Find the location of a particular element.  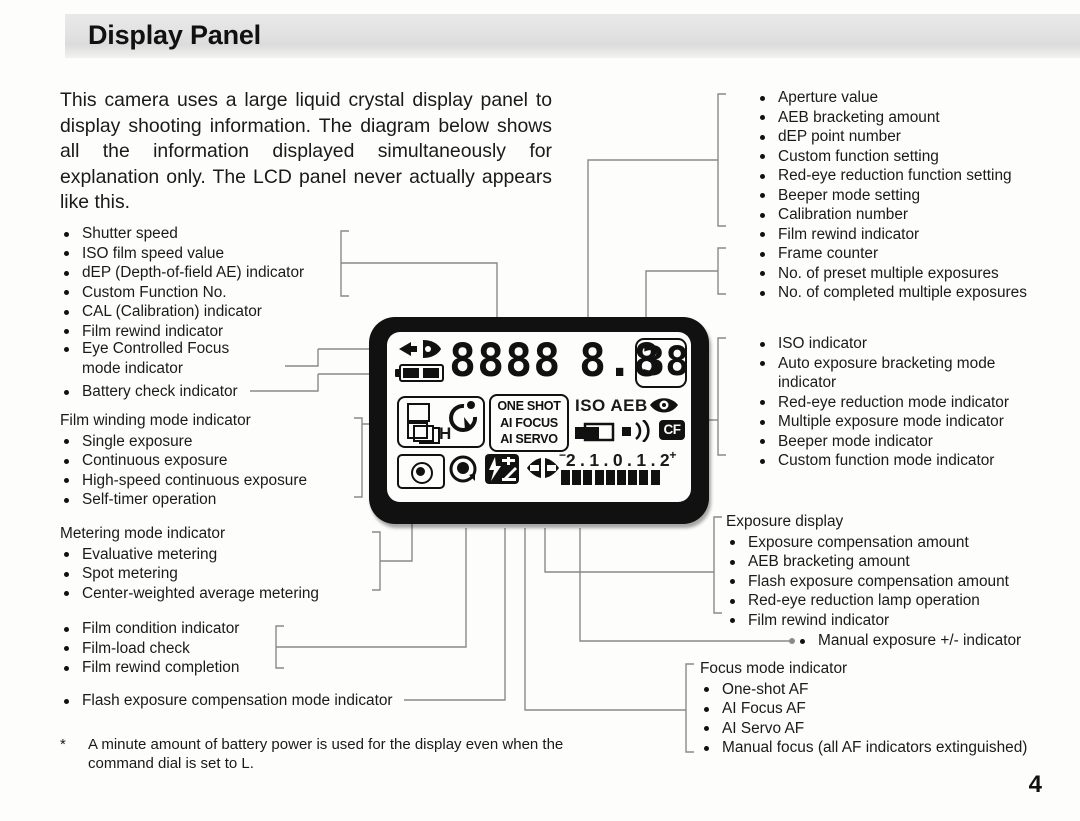

list-item: Battery check indicator is located at coordinates (149, 392).